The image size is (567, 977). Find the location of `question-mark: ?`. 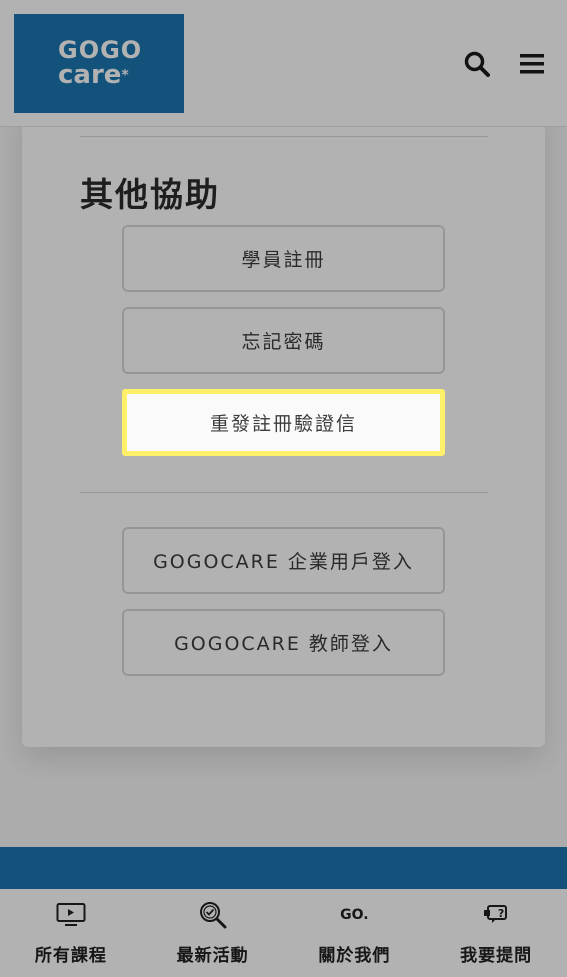

question-mark: ? is located at coordinates (501, 913).